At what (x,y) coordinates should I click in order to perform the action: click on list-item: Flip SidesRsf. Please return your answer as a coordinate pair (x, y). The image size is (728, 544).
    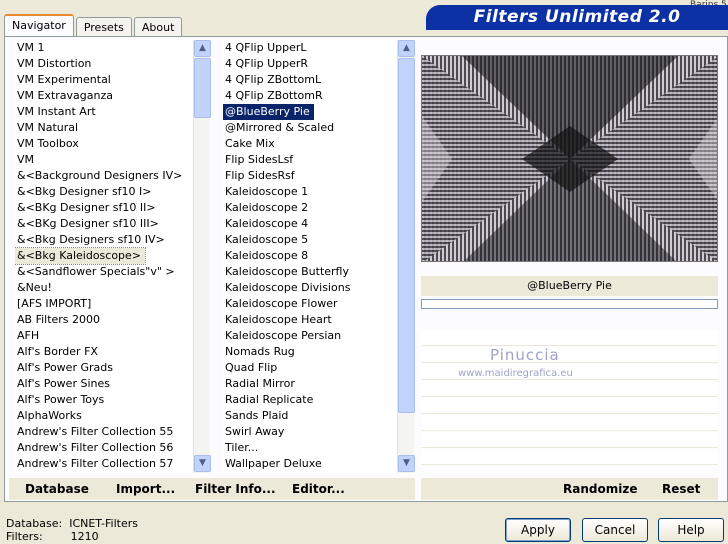
    Looking at the image, I should click on (310, 176).